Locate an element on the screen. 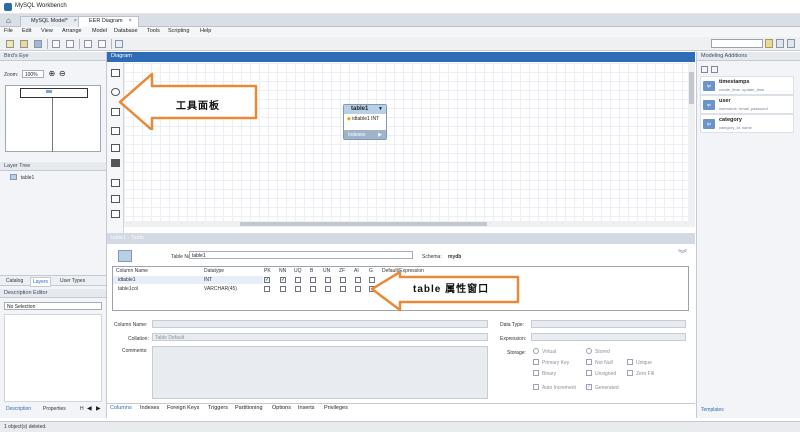 This screenshot has width=800, height=432. primary-key-checkbox is located at coordinates (536, 362).